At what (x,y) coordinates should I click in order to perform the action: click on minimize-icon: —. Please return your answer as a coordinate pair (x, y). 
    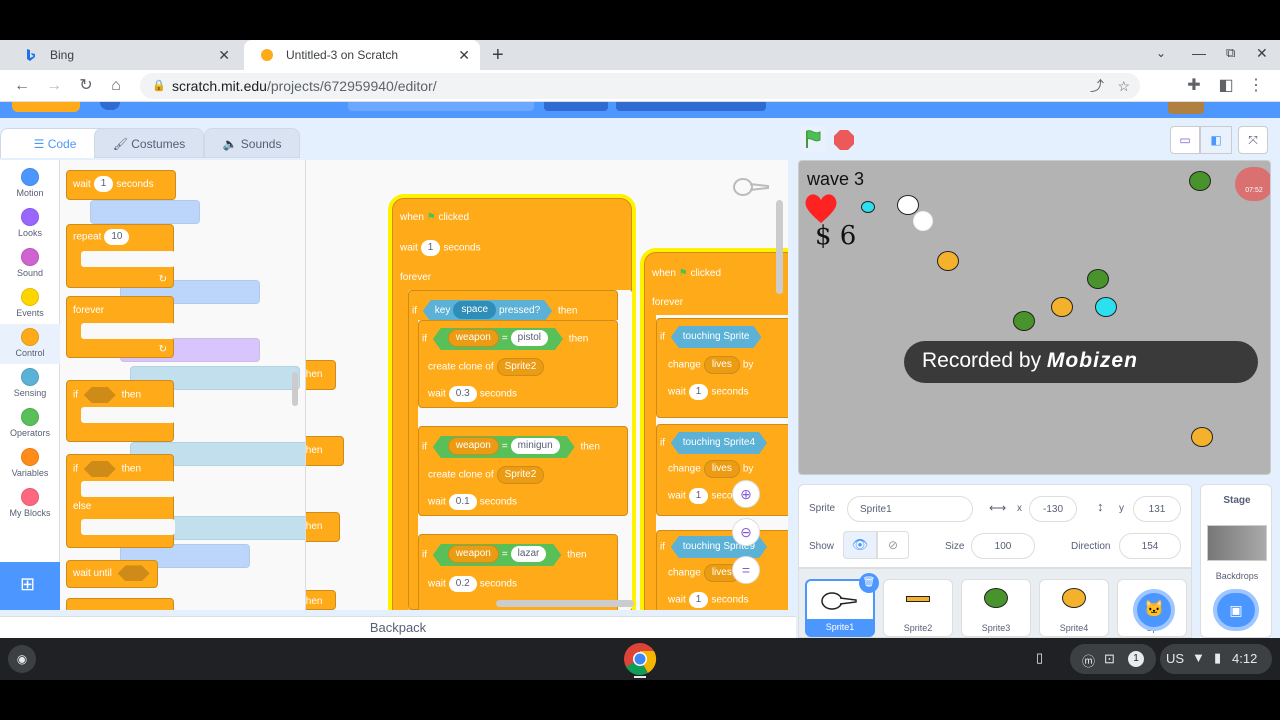
    Looking at the image, I should click on (1199, 53).